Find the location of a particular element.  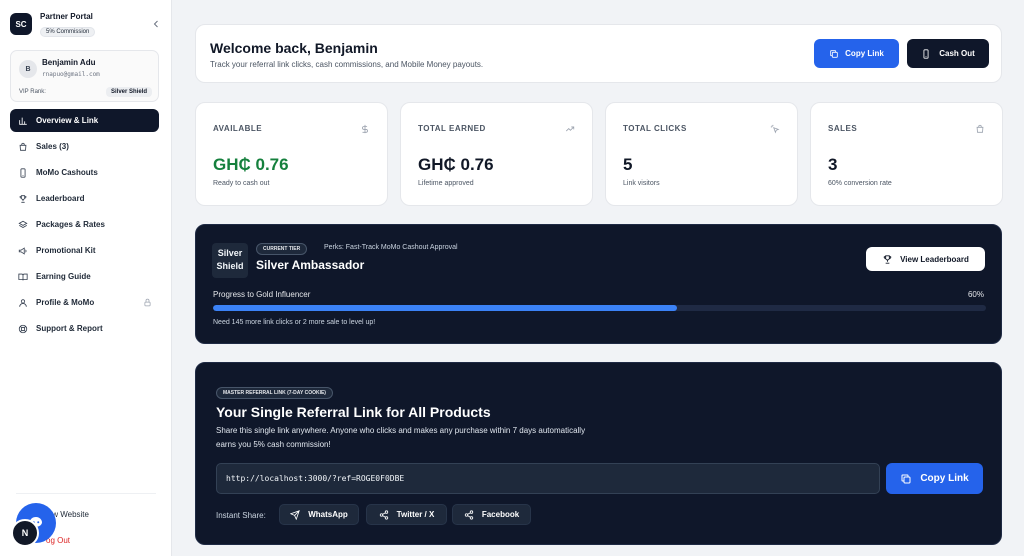

avatar: B is located at coordinates (28, 69).